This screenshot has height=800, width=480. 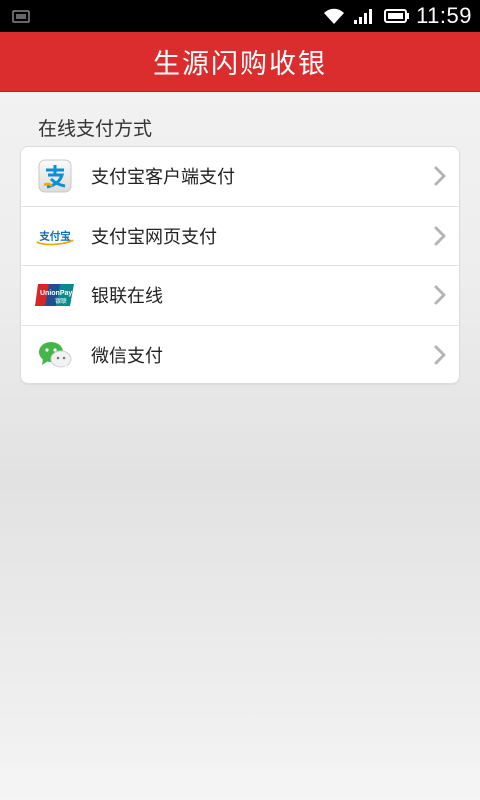 What do you see at coordinates (397, 16) in the screenshot?
I see `battery-icon` at bounding box center [397, 16].